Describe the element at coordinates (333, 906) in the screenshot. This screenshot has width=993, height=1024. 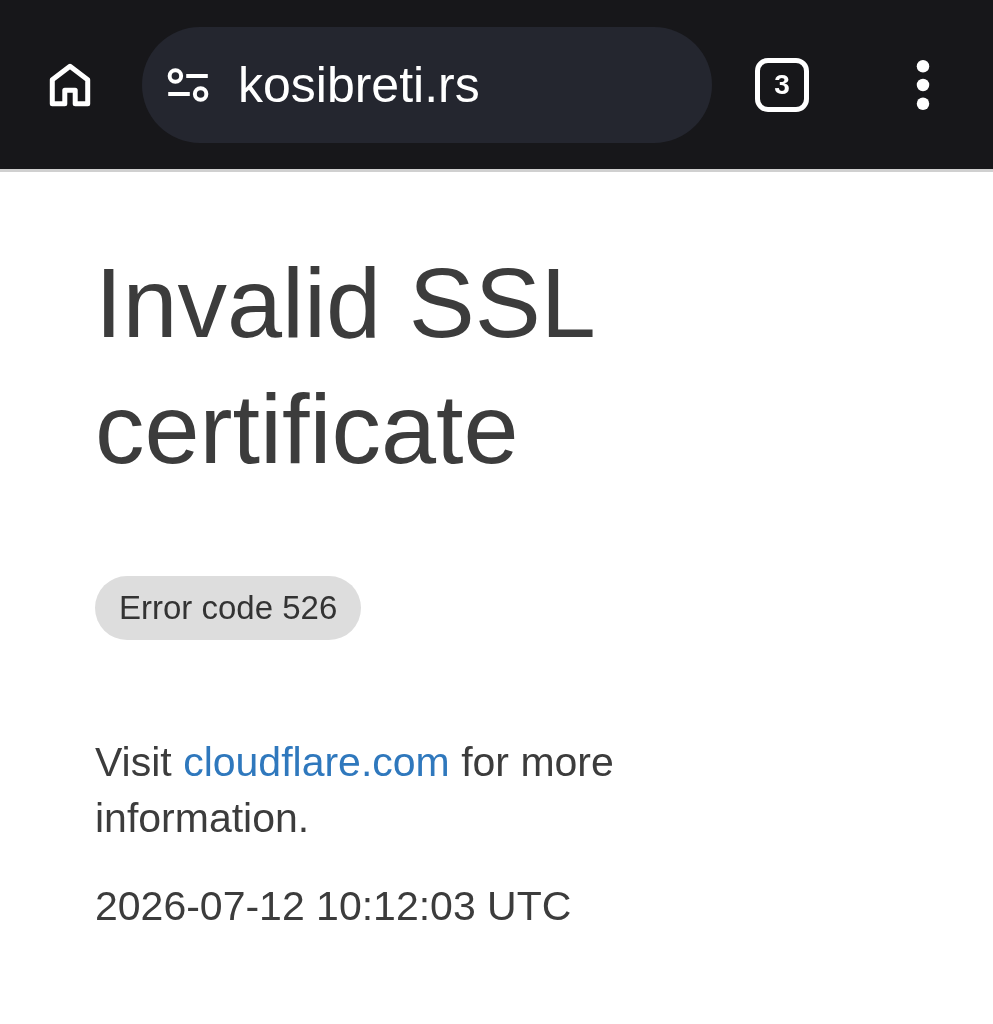
I see `timestamp-text: 2026-07-12 10:12:03 UTC` at that location.